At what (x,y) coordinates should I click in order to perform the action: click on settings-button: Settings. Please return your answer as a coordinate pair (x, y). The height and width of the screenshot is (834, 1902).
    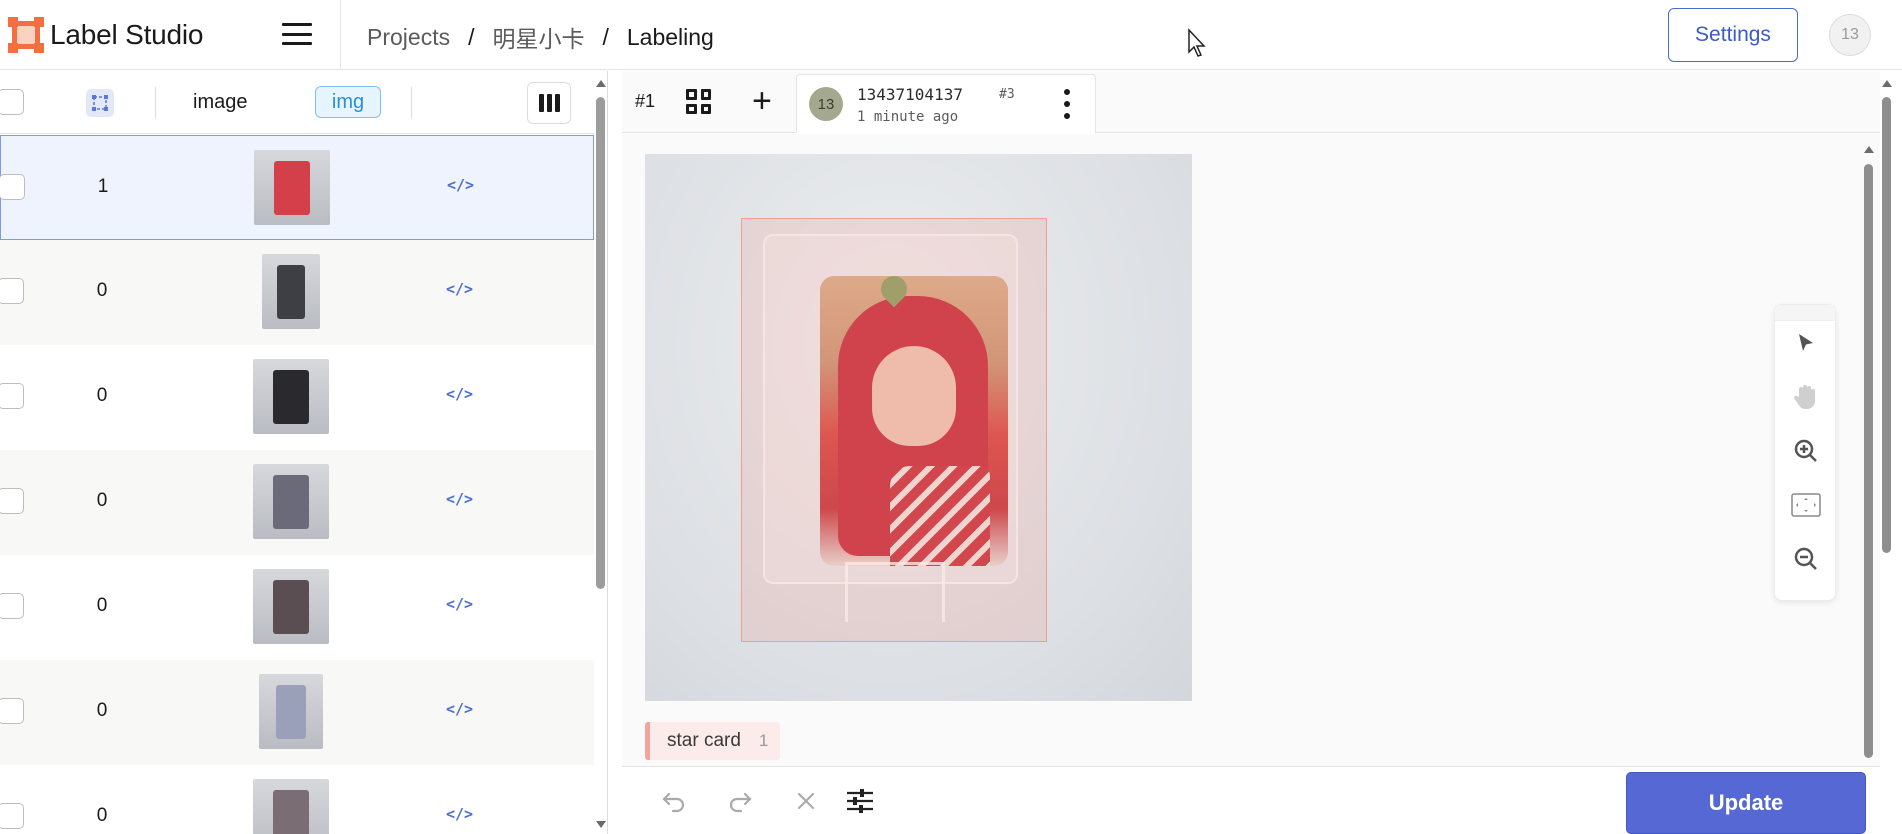
    Looking at the image, I should click on (1733, 35).